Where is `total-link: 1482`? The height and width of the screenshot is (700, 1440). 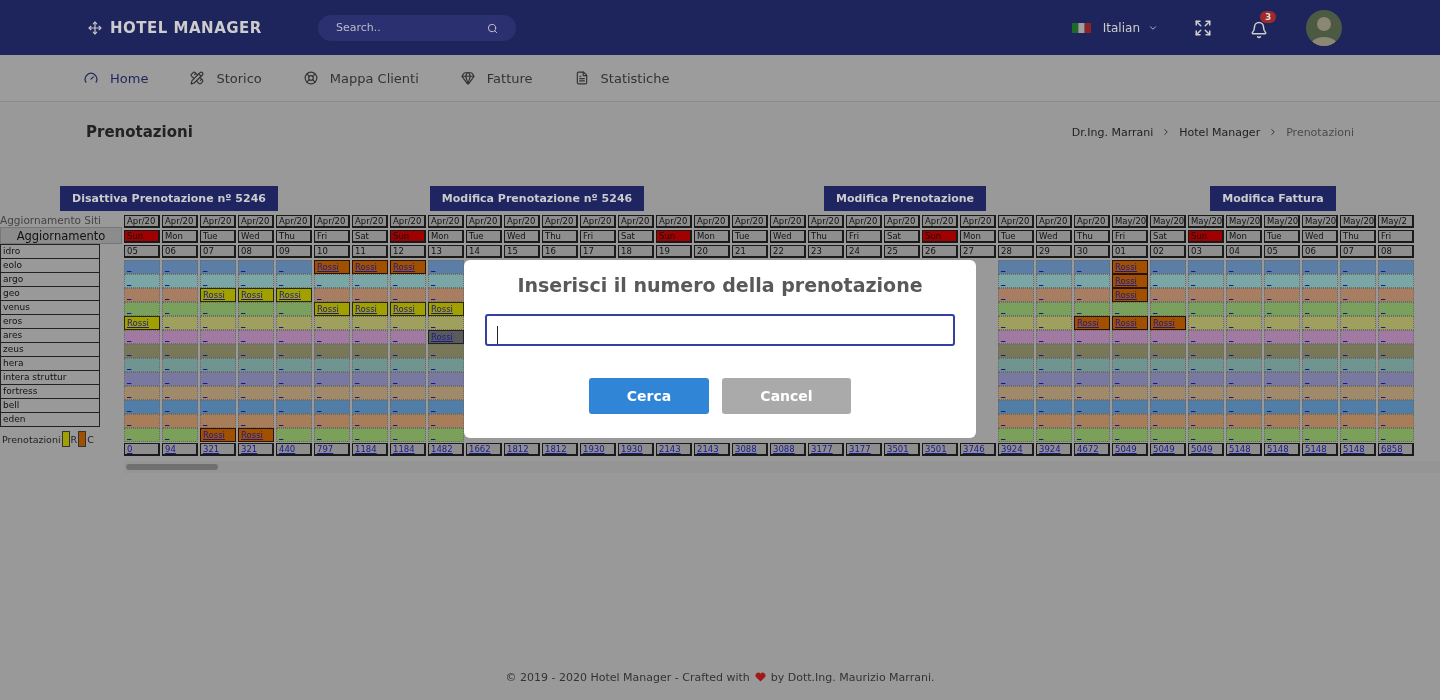 total-link: 1482 is located at coordinates (442, 449).